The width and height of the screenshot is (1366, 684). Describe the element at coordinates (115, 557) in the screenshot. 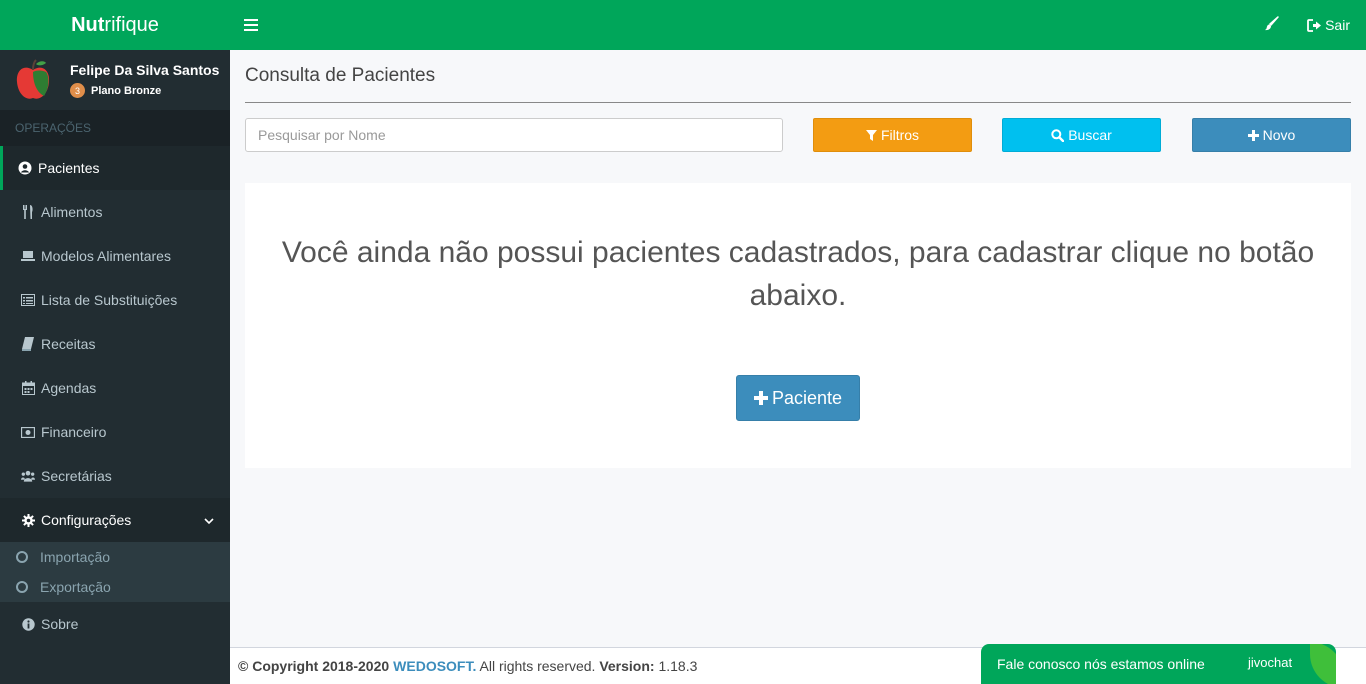

I see `sidebar-subitem-importacao: Importação` at that location.